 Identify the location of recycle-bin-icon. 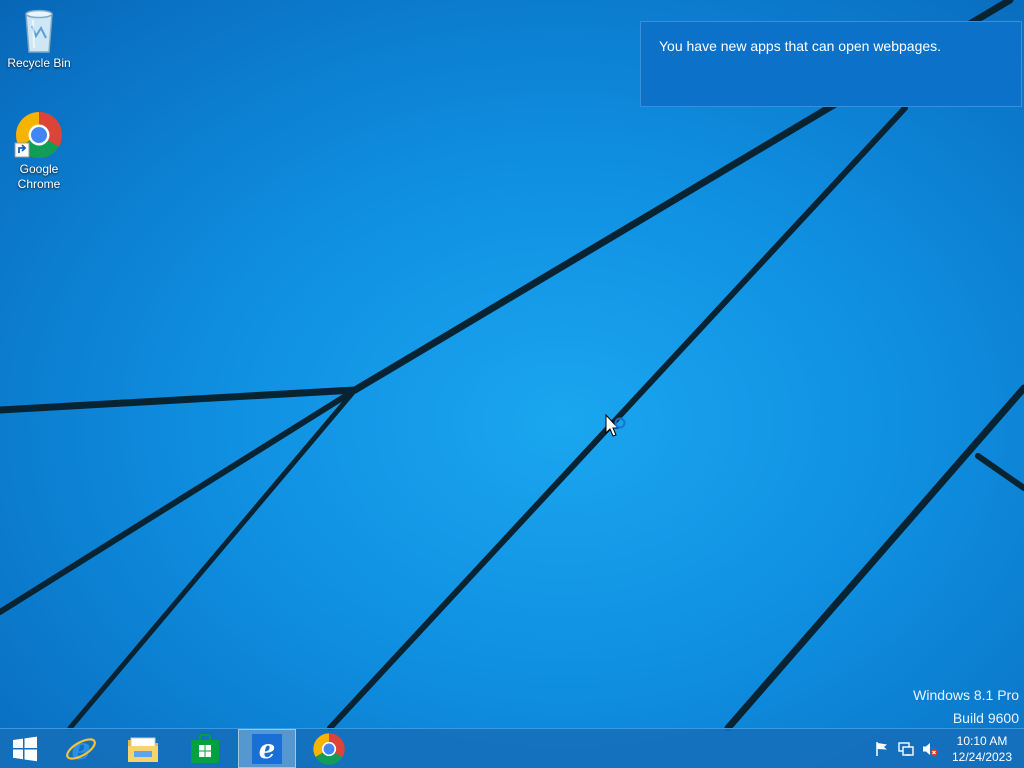
(39, 31).